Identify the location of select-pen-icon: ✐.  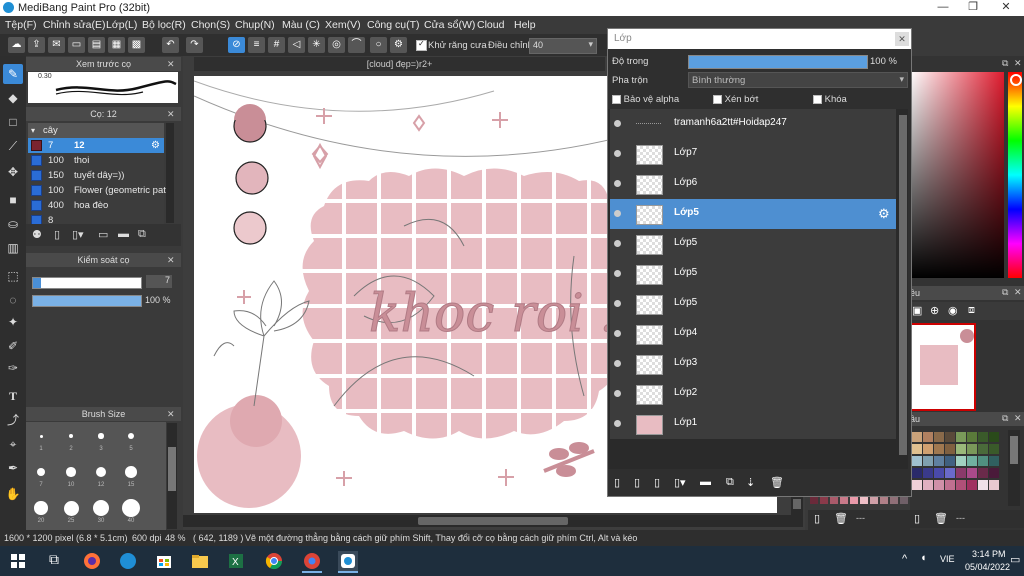
(13, 346).